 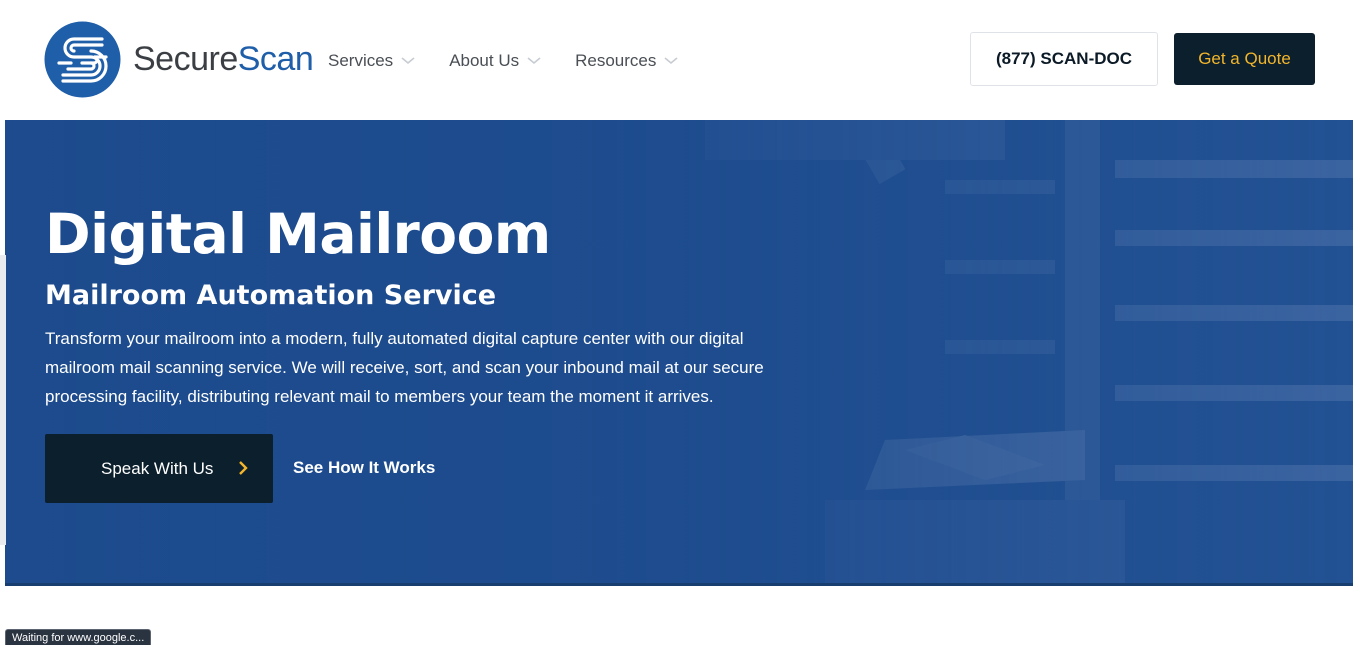 I want to click on side-scroll-tab, so click(x=3, y=400).